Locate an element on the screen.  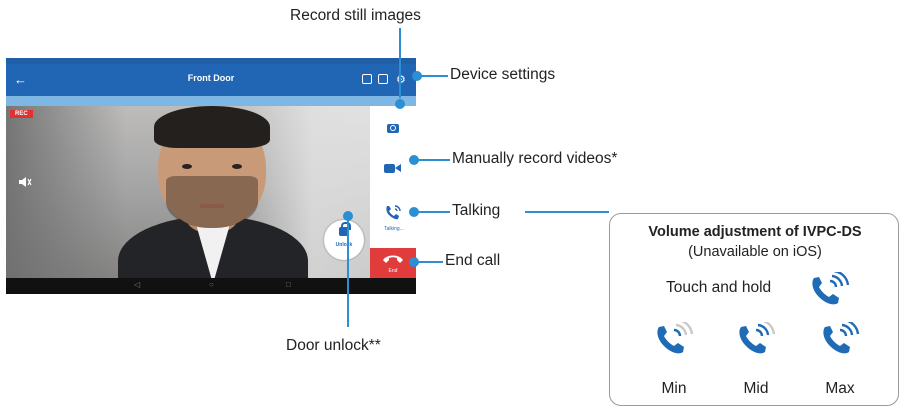
app-bar: ← Front Door ⚙ is located at coordinates (211, 80).